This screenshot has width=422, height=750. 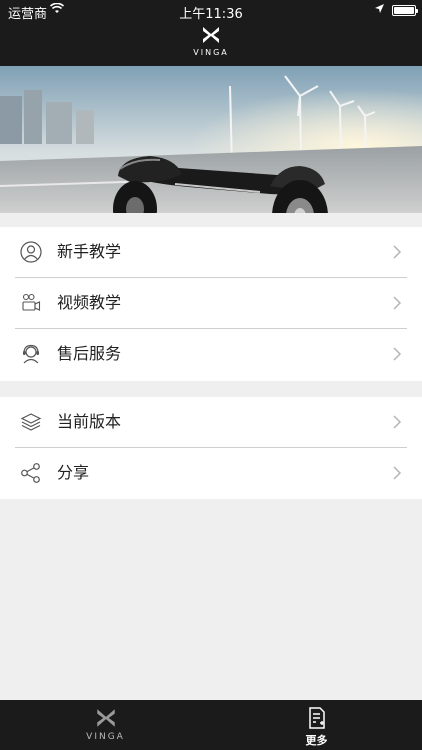 What do you see at coordinates (73, 472) in the screenshot?
I see `menu-item-label: 分享` at bounding box center [73, 472].